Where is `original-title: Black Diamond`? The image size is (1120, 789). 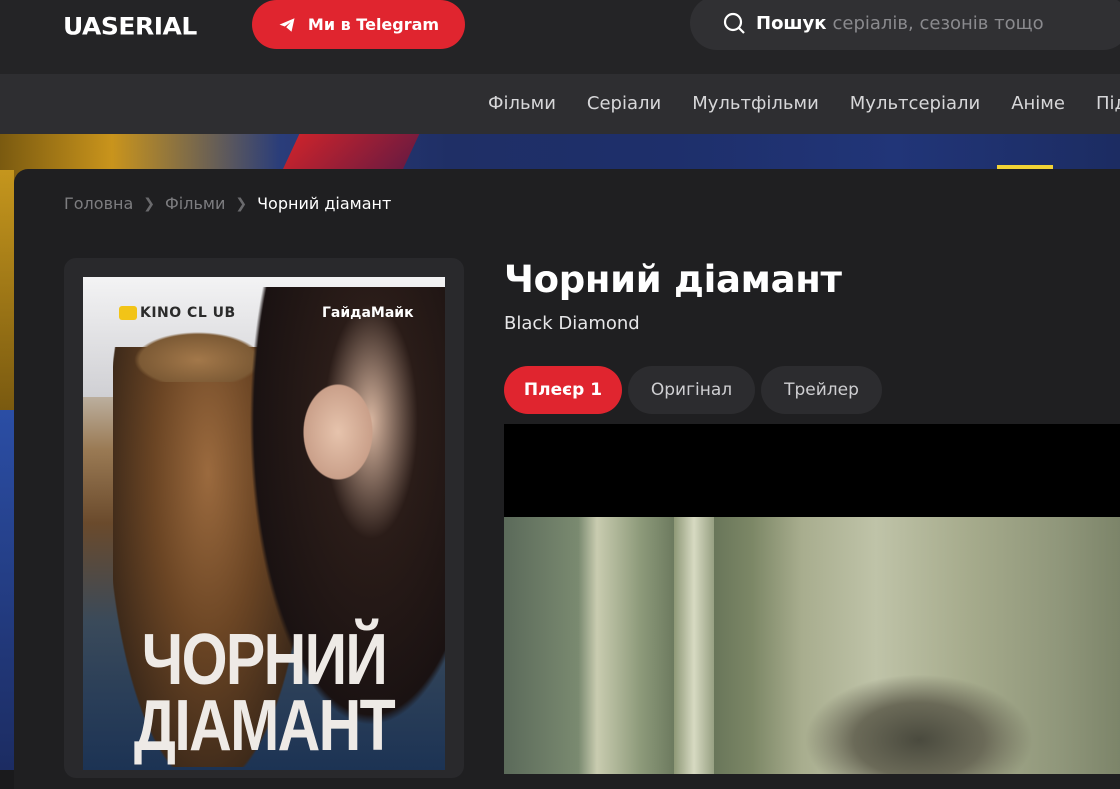
original-title: Black Diamond is located at coordinates (572, 323).